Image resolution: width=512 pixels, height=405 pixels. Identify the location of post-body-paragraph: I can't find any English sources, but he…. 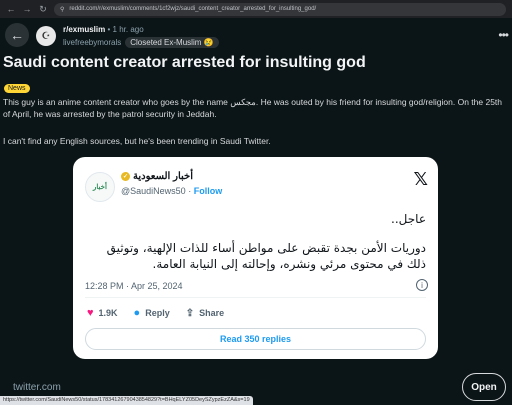
(137, 141).